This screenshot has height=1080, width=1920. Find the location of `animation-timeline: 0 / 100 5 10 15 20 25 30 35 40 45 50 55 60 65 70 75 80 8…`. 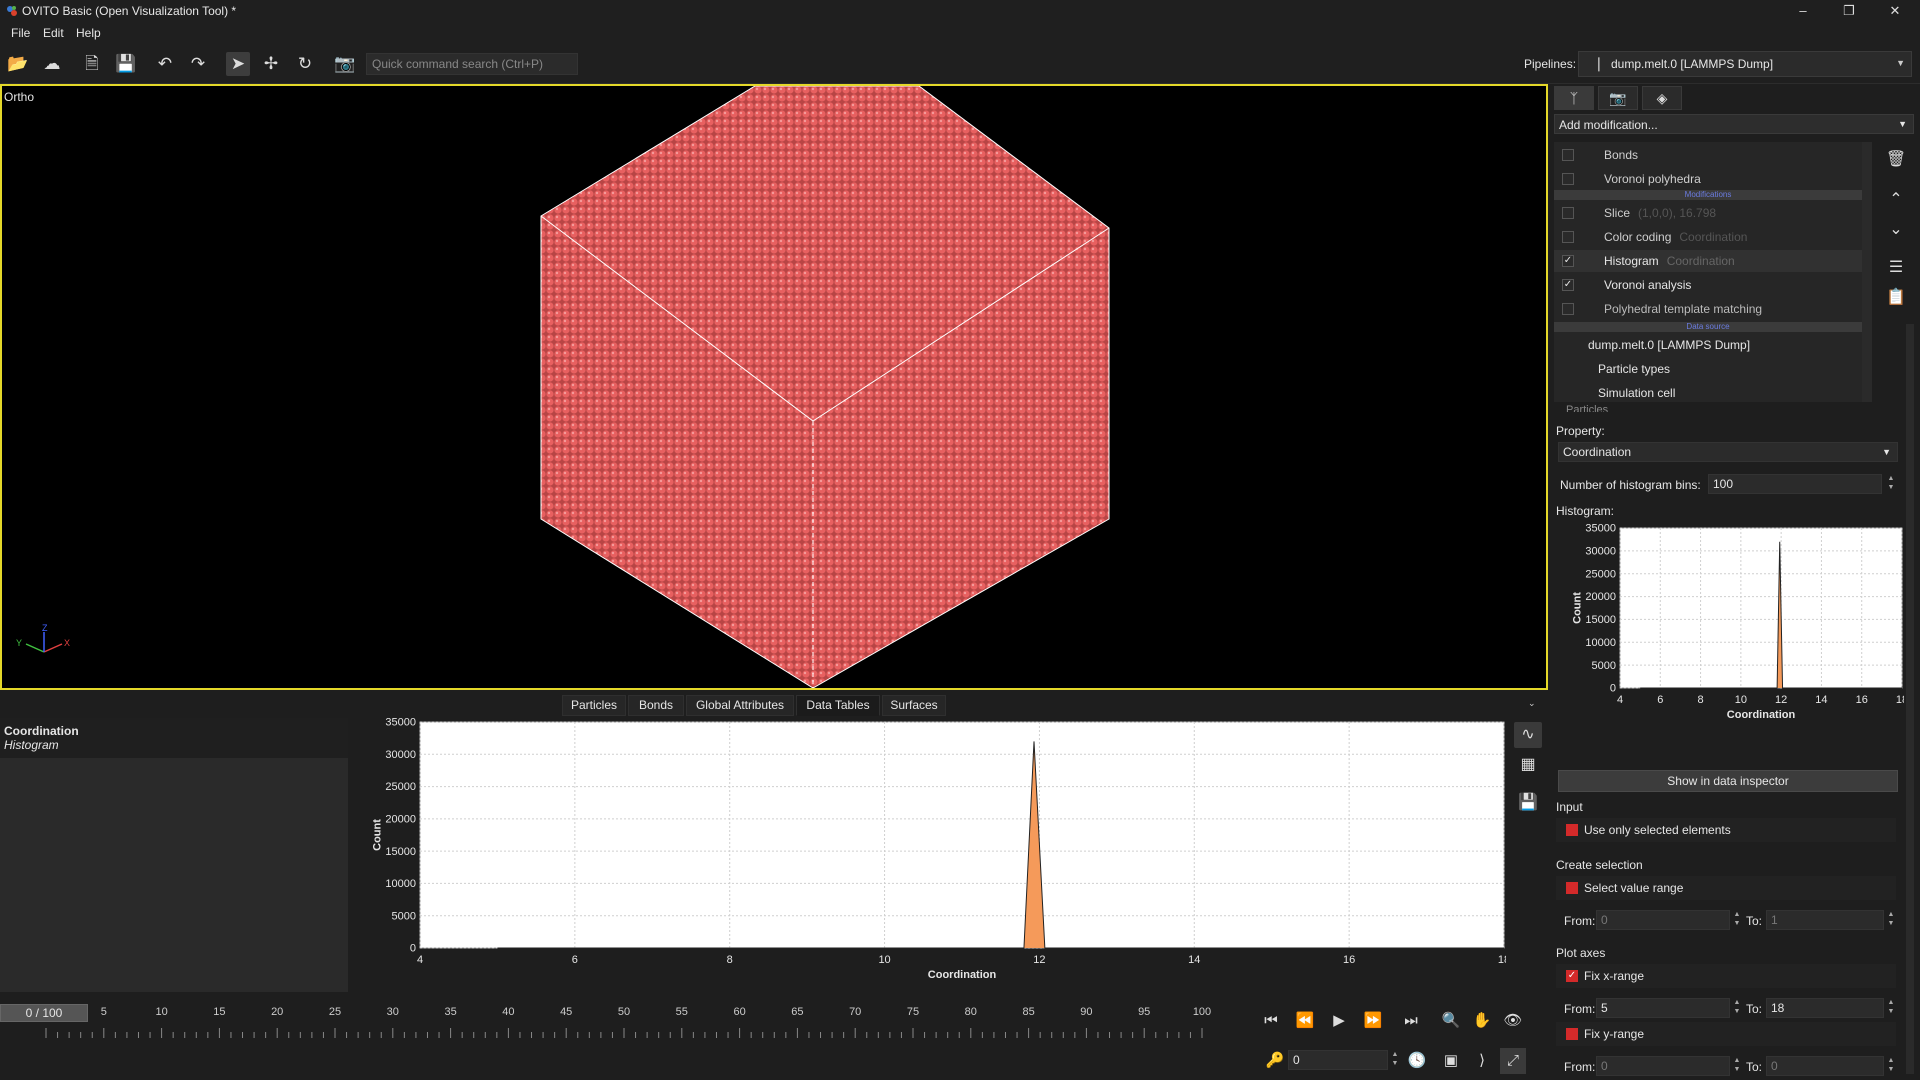

animation-timeline: 0 / 100 5 10 15 20 25 30 35 40 45 50 55 60 65 70 75 80 8… is located at coordinates (620, 1037).